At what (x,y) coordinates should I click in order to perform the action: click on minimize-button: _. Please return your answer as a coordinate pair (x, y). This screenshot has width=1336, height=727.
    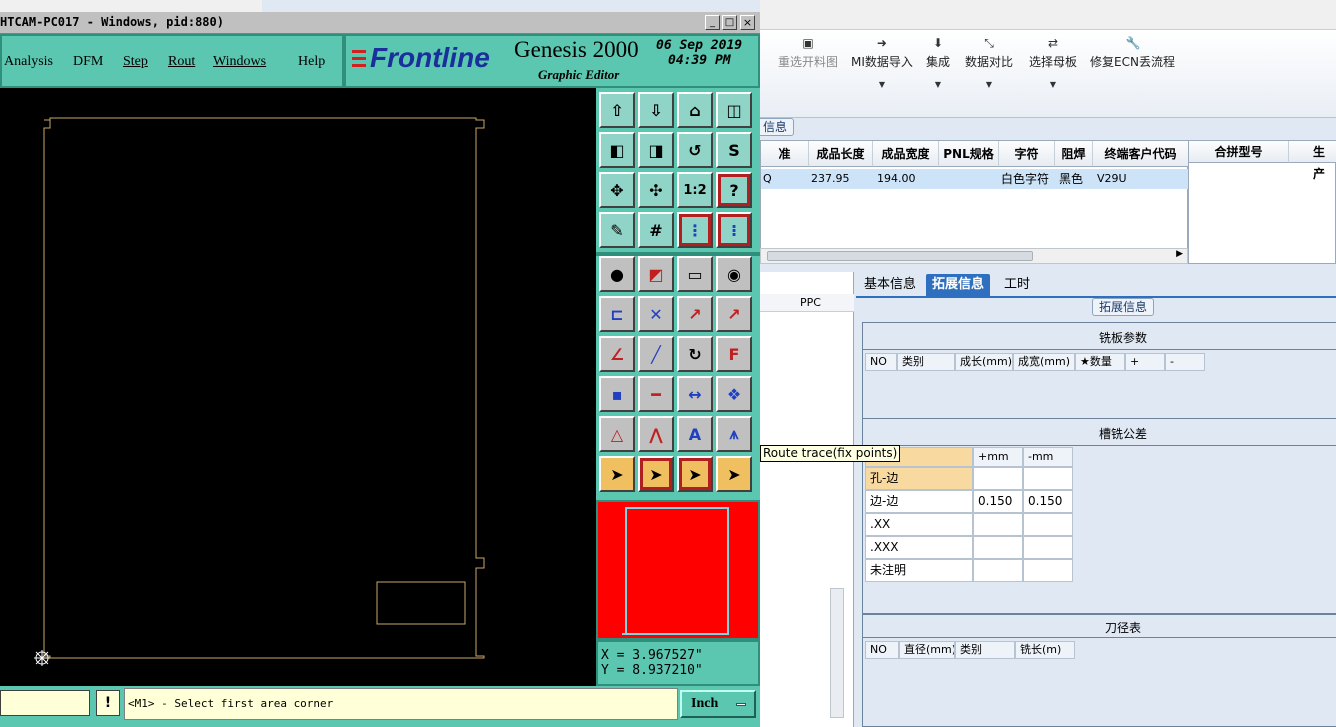
    Looking at the image, I should click on (712, 22).